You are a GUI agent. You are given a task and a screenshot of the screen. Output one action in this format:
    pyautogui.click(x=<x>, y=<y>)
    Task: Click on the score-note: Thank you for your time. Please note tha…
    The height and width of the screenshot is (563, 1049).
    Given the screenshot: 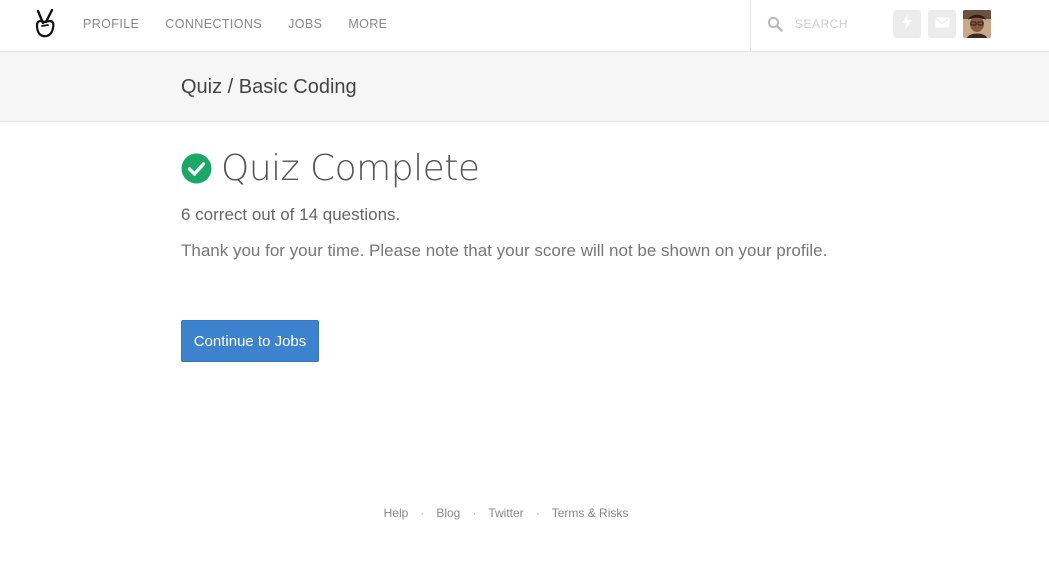 What is the action you would take?
    pyautogui.click(x=504, y=250)
    